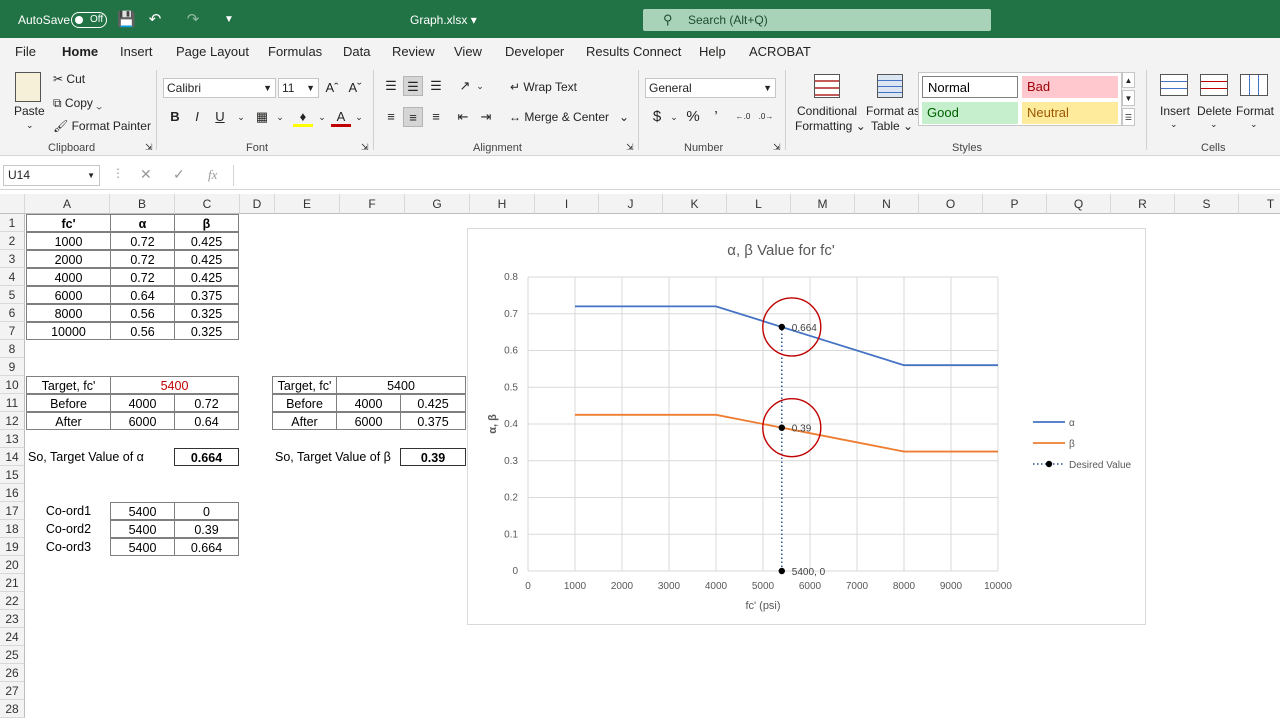 The height and width of the screenshot is (720, 1280). I want to click on row-header-20: 20, so click(12, 565).